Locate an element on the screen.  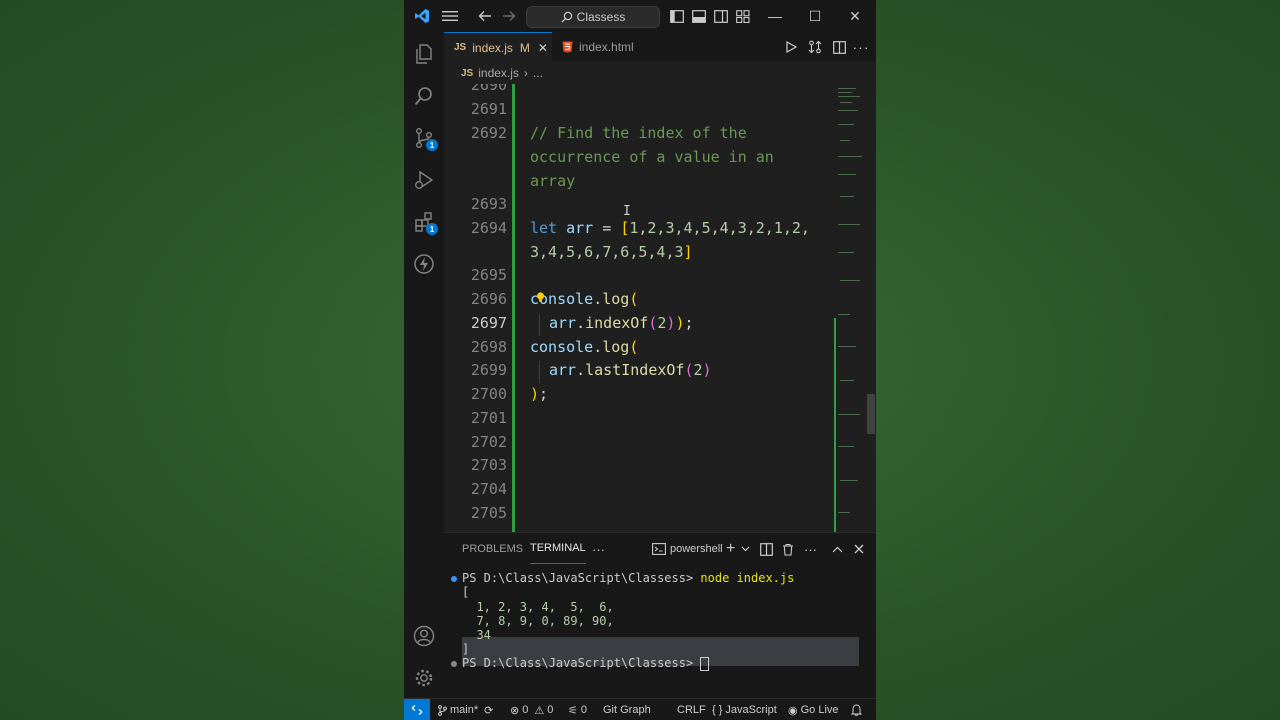
line-number: 2695 is located at coordinates (488, 275).